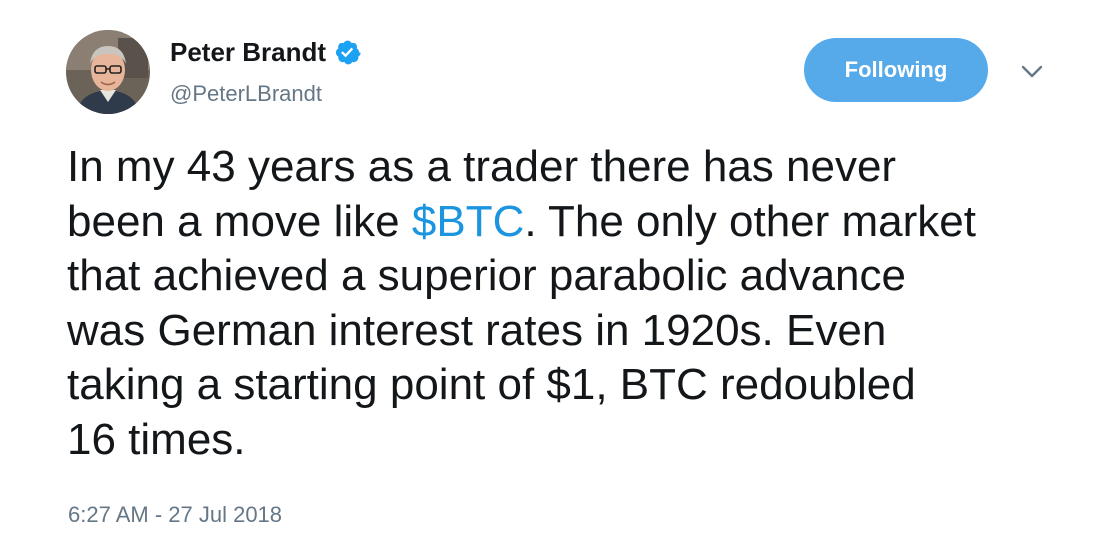 The width and height of the screenshot is (1111, 549). I want to click on name-row: Peter Brandt, so click(265, 52).